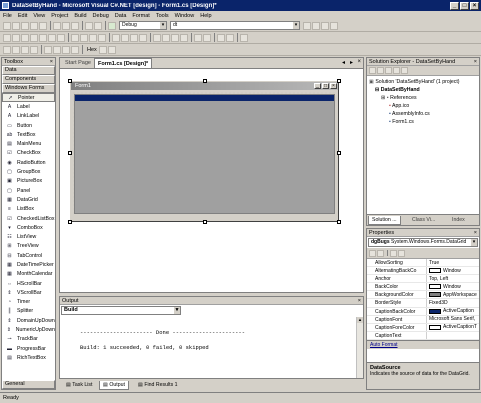 The image size is (481, 403). Describe the element at coordinates (28, 329) in the screenshot. I see `toolbox-item: ⇕ NumericUpDown` at that location.